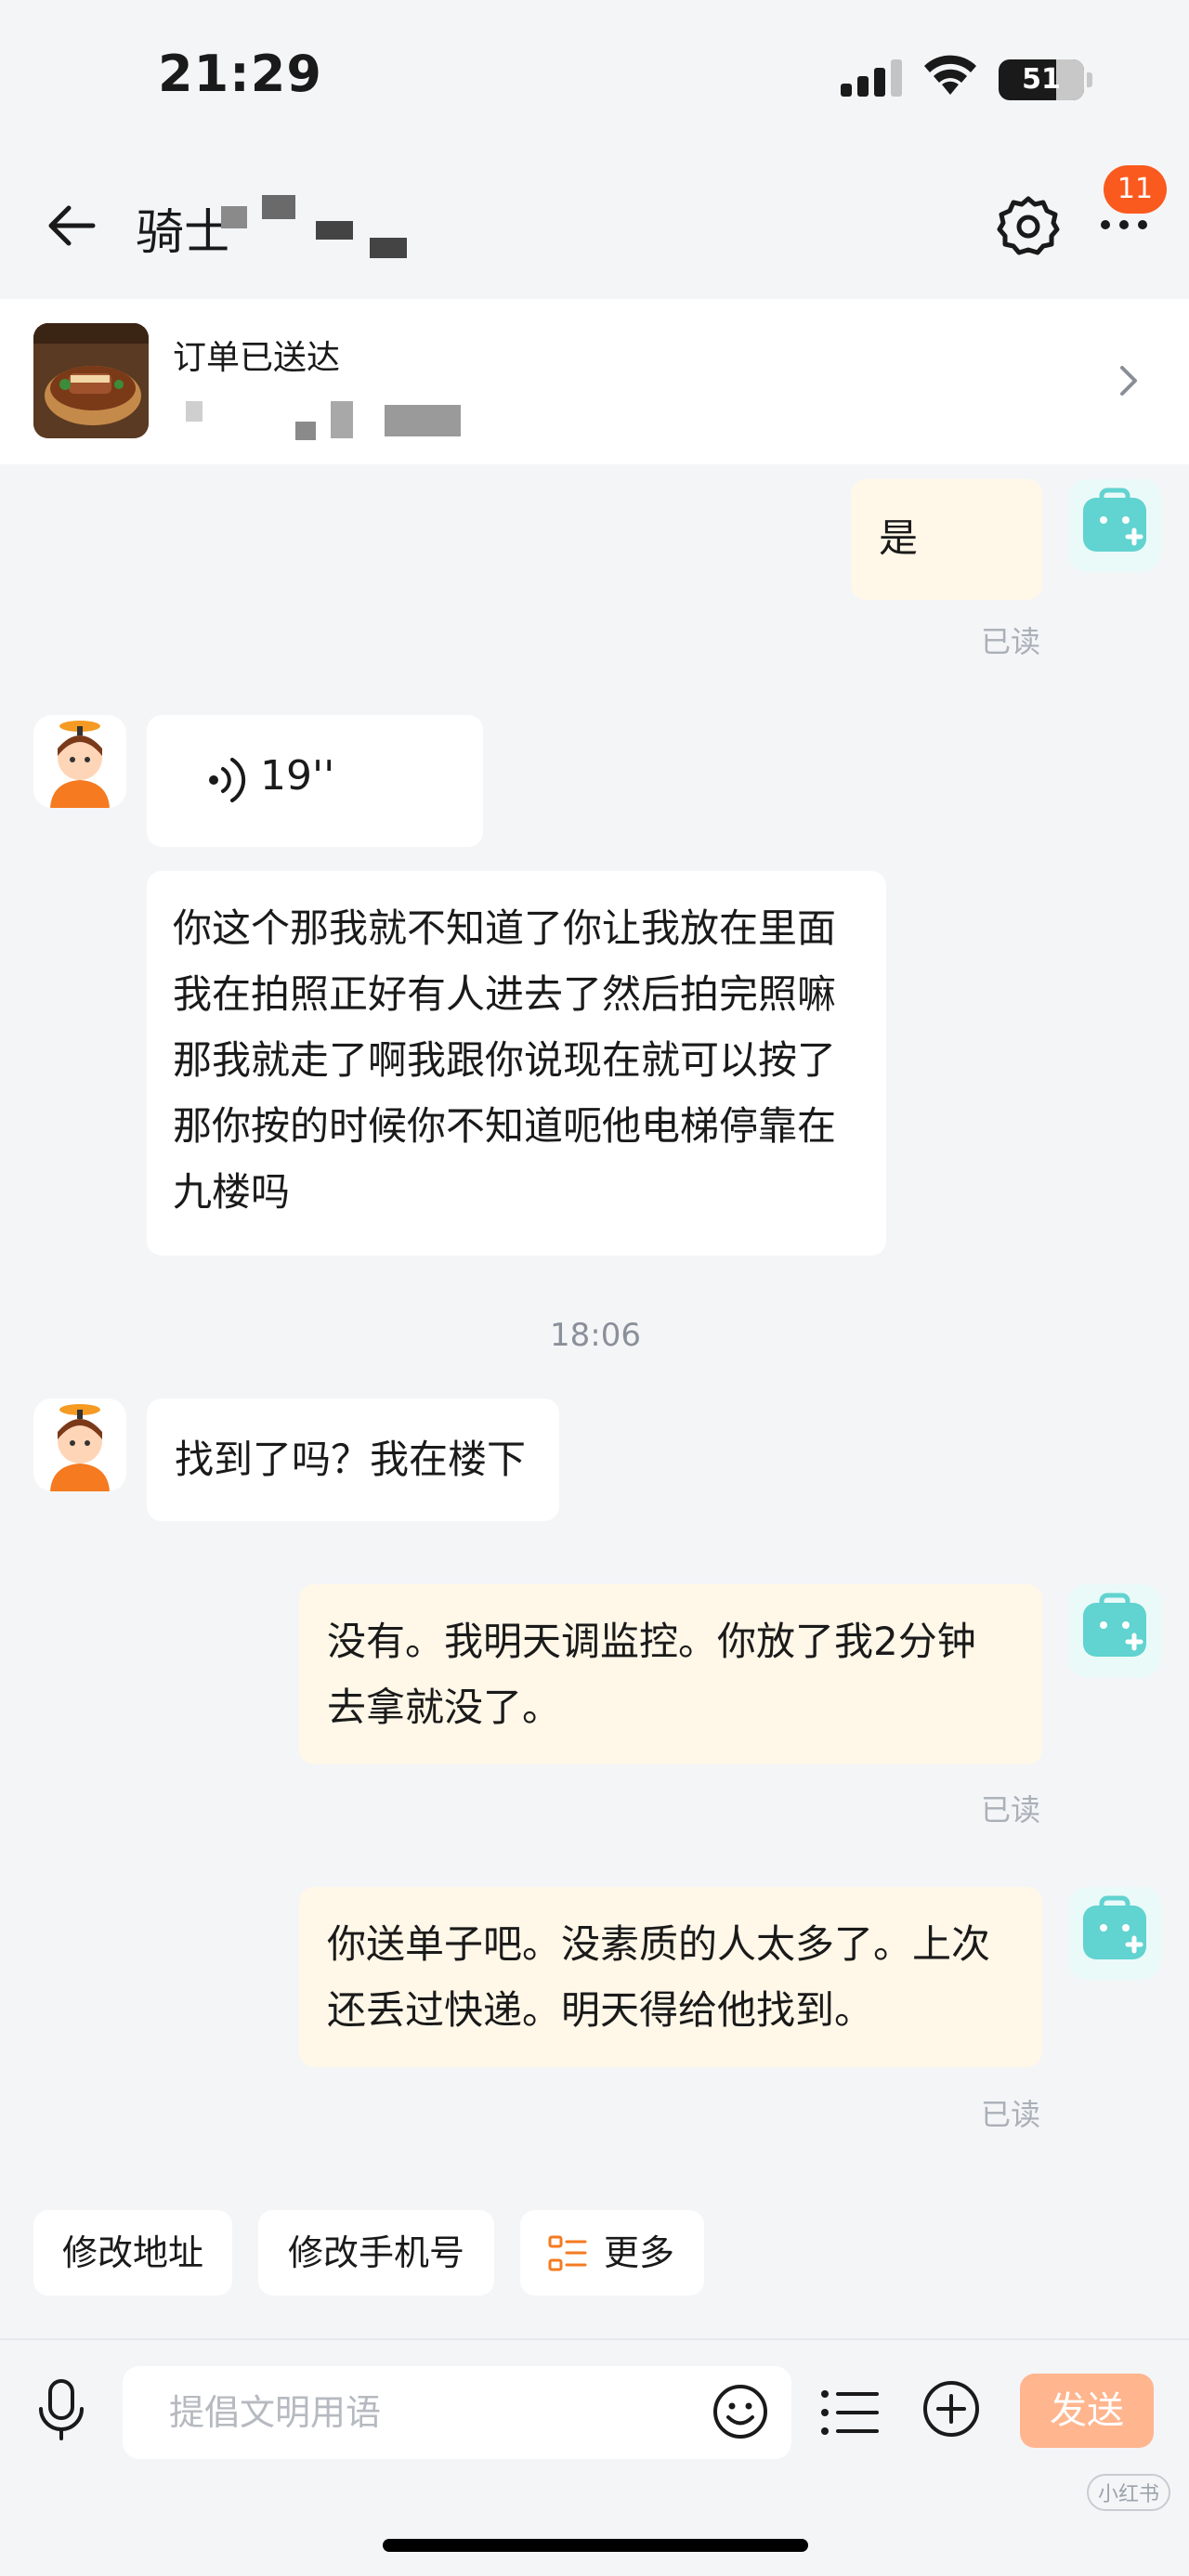  Describe the element at coordinates (951, 2409) in the screenshot. I see `plus-circle-icon` at that location.